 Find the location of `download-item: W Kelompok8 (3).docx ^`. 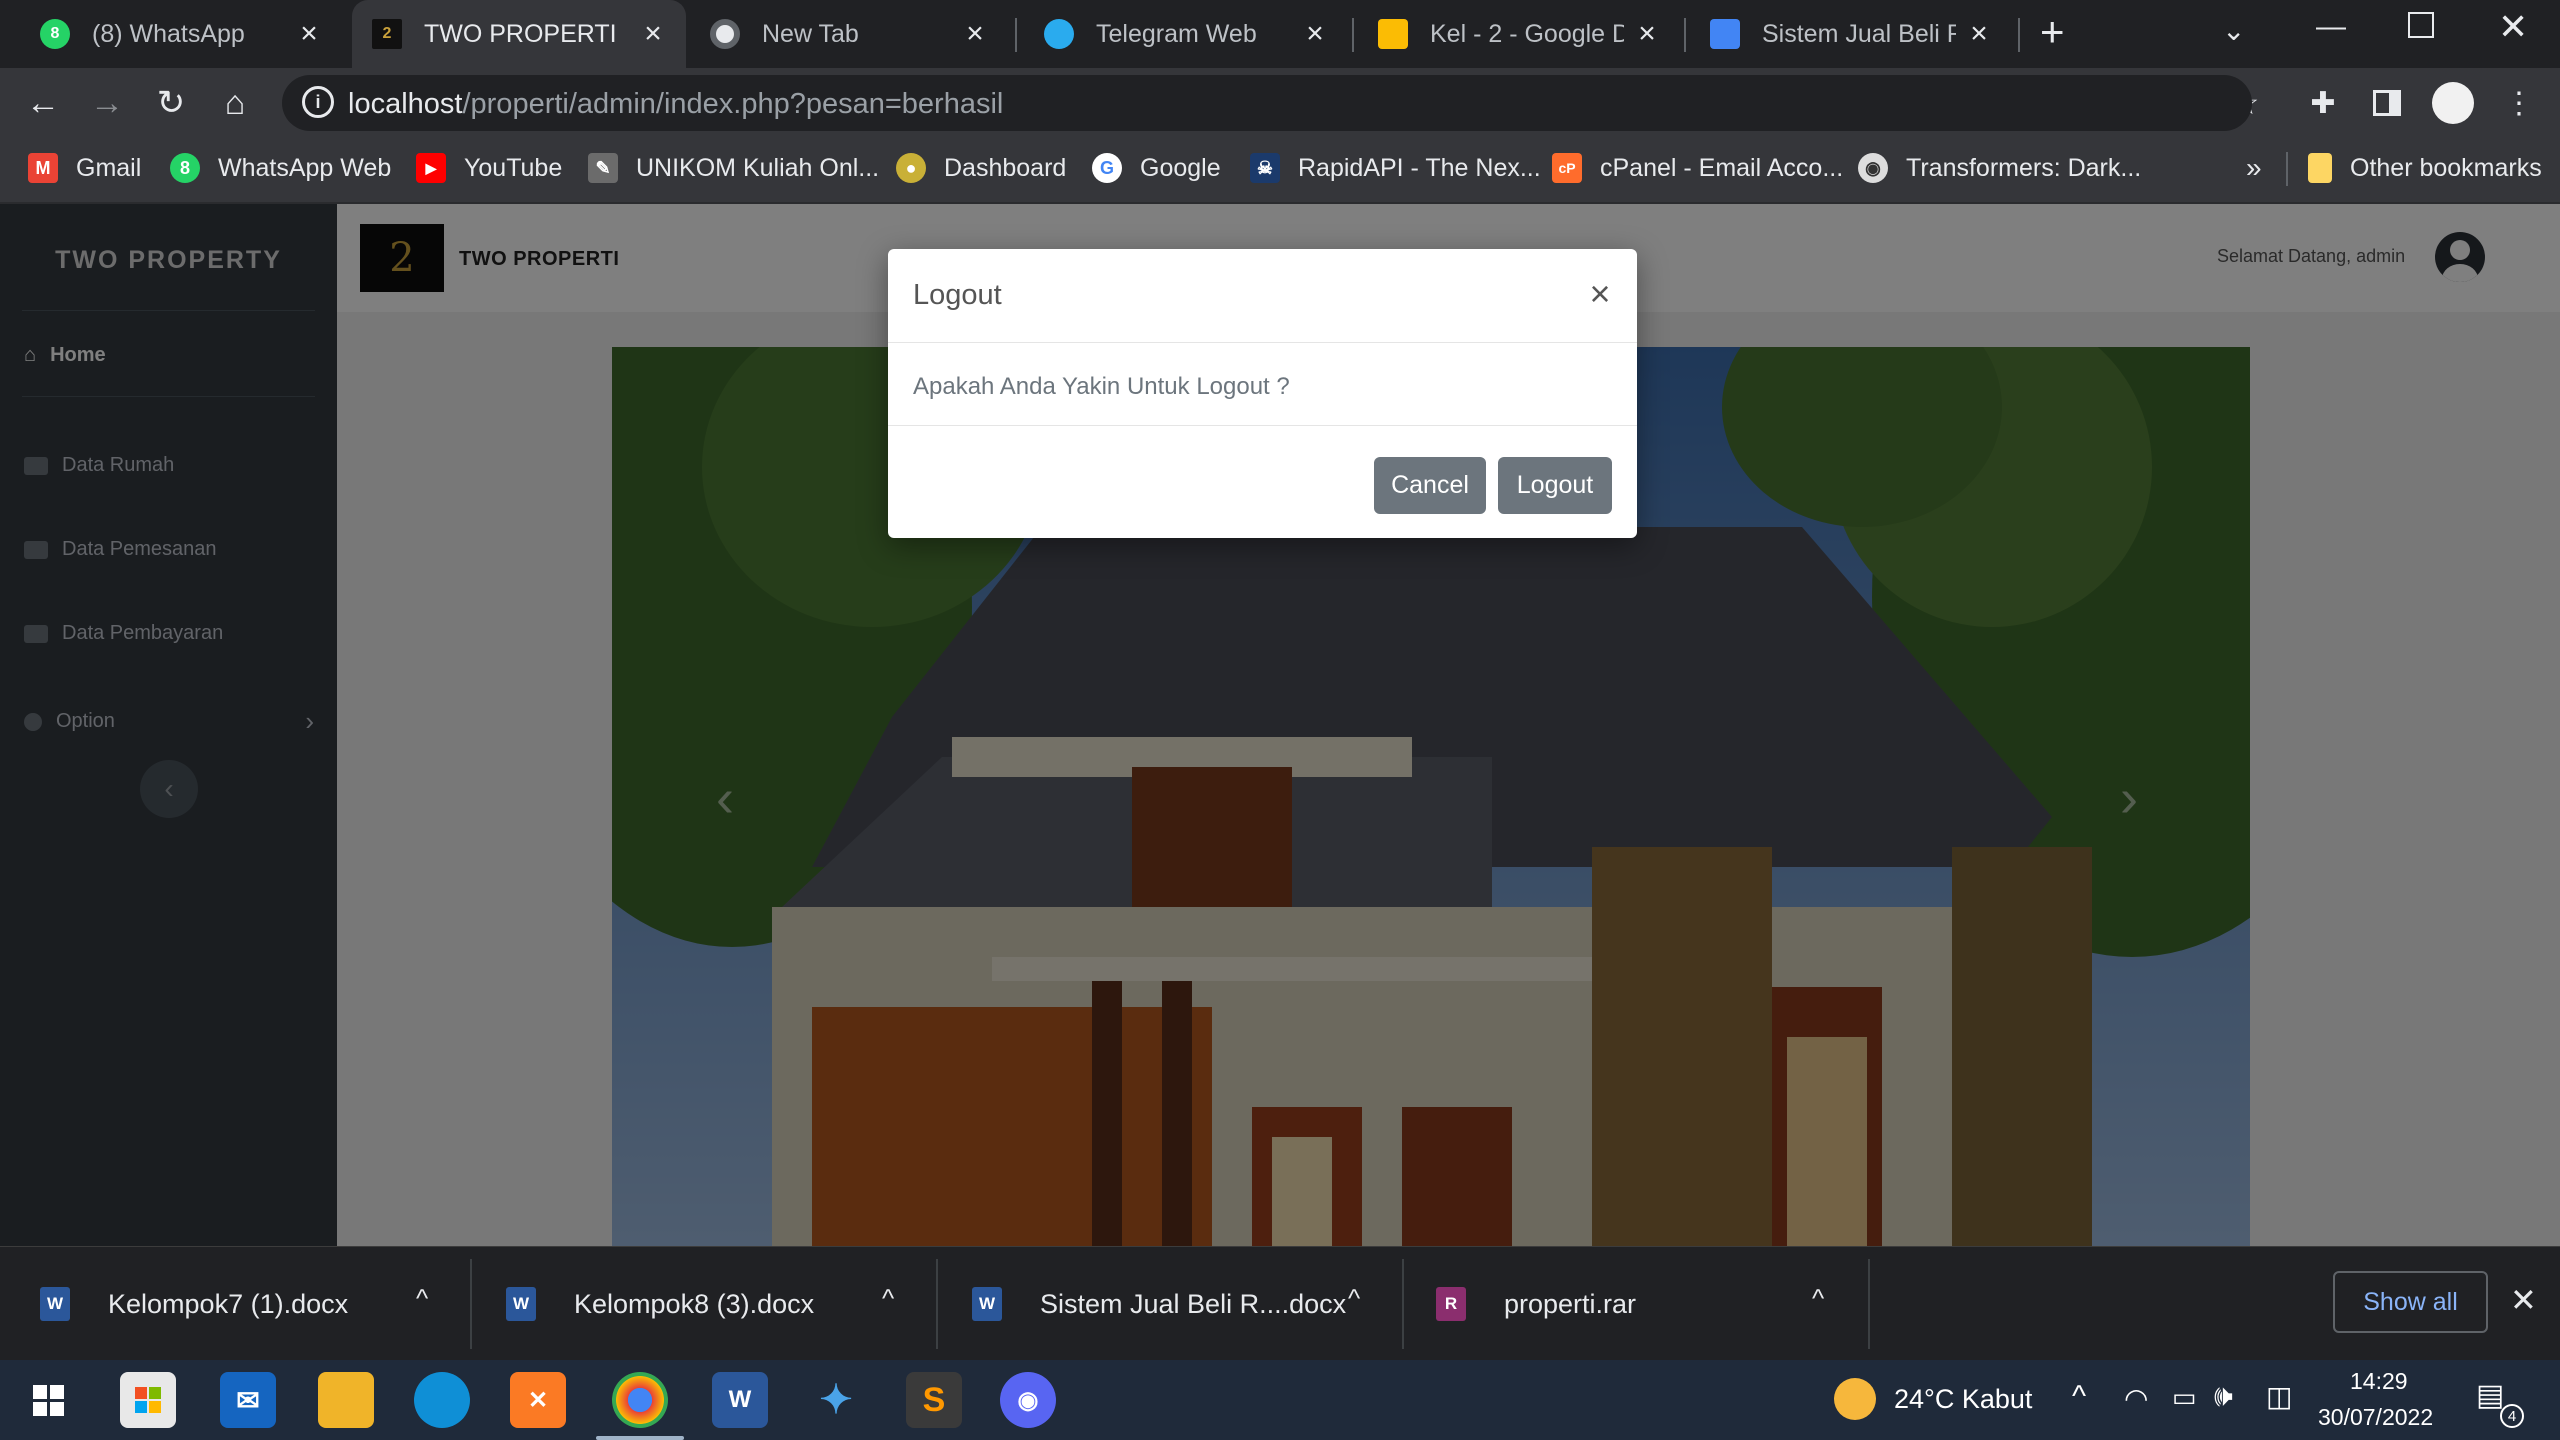

download-item: W Kelompok8 (3).docx ^ is located at coordinates (711, 1304).